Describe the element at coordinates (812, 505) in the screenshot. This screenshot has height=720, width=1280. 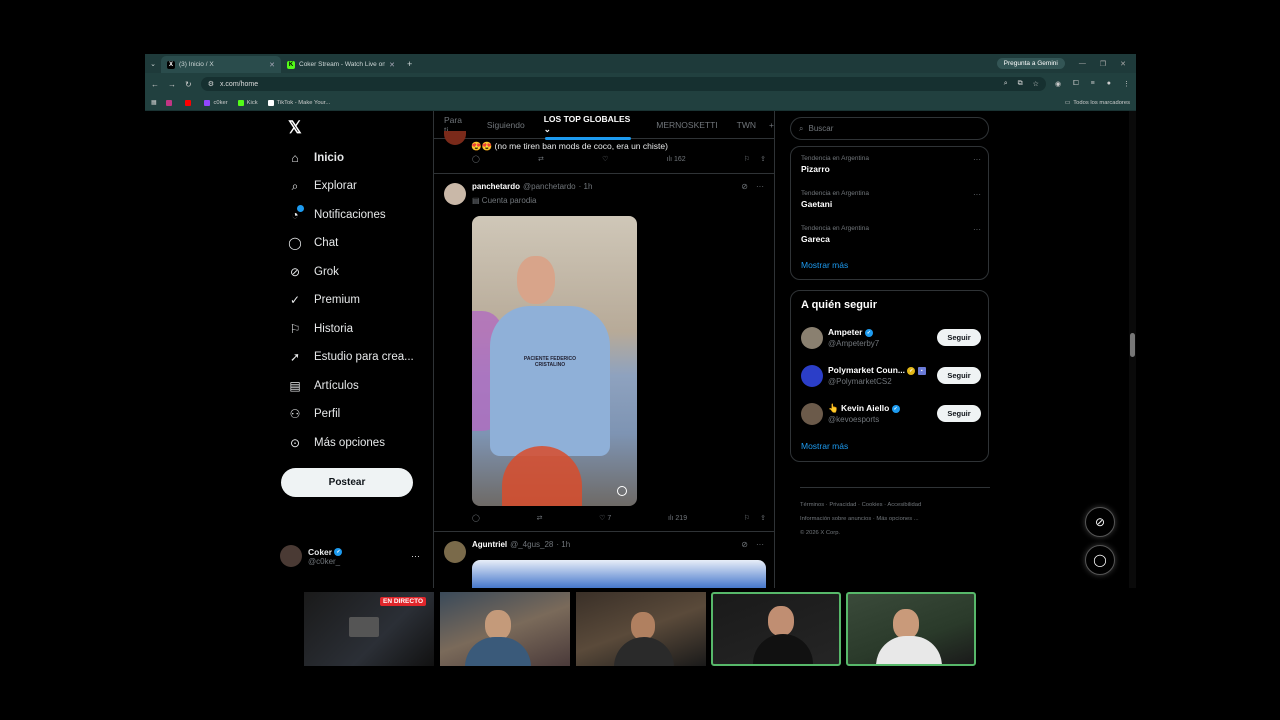
I see `footer-link: Términos` at that location.